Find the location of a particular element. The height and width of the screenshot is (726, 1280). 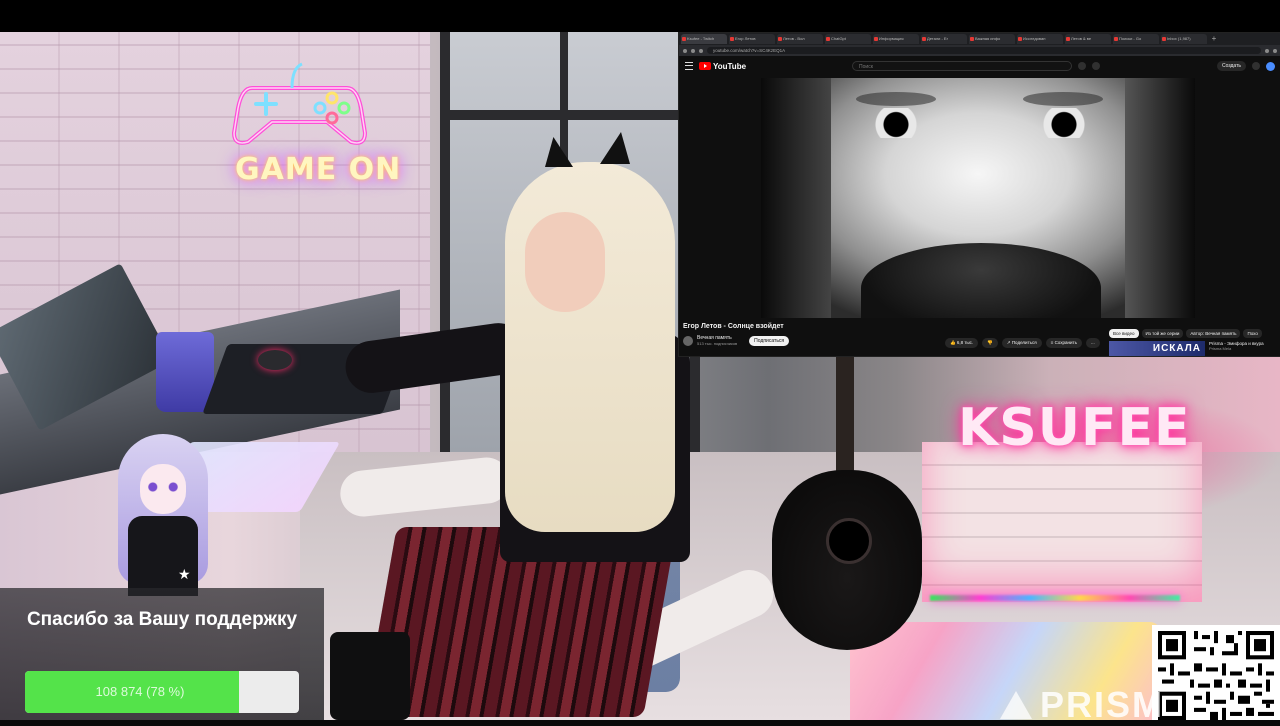

letterbox-top is located at coordinates (640, 16).